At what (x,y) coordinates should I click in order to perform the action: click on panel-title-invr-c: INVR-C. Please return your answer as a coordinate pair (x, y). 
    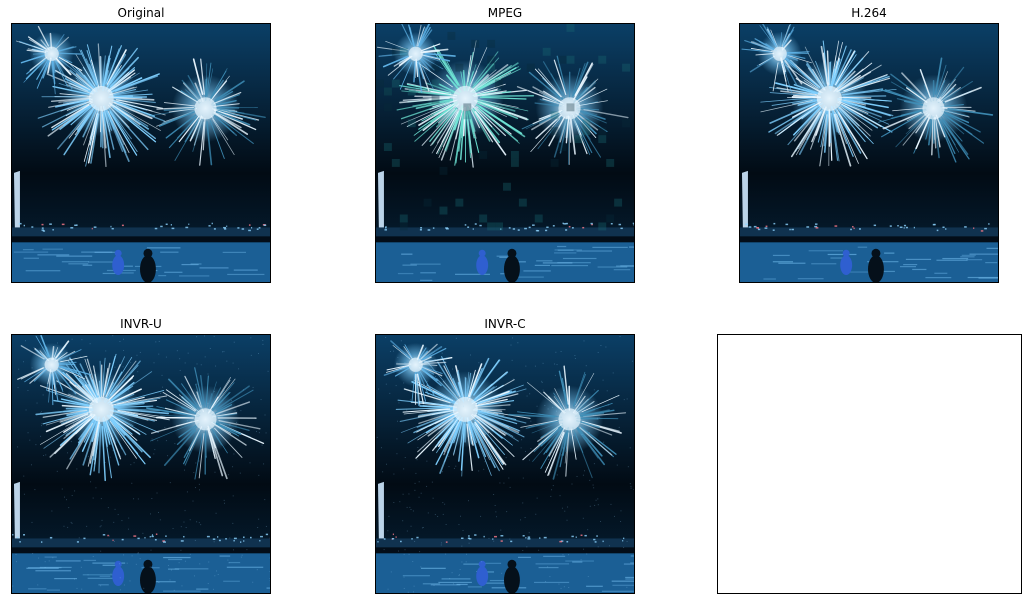
    Looking at the image, I should click on (505, 324).